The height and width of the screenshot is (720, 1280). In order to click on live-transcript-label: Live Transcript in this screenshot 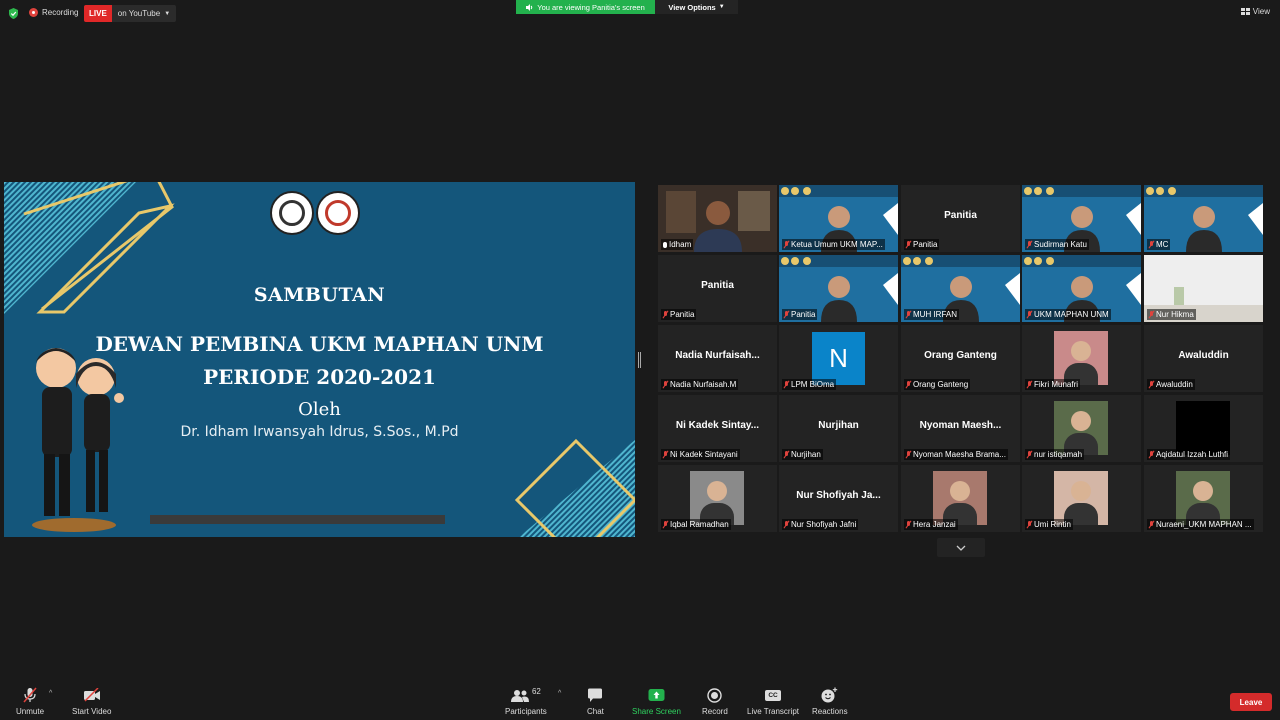, I will do `click(773, 711)`.